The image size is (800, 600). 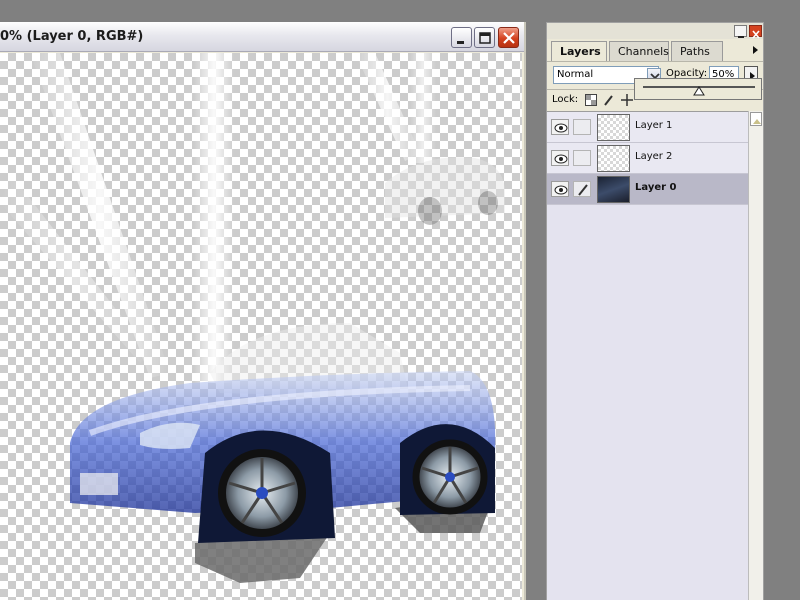 I want to click on arrow-right-icon, so click(x=755, y=50).